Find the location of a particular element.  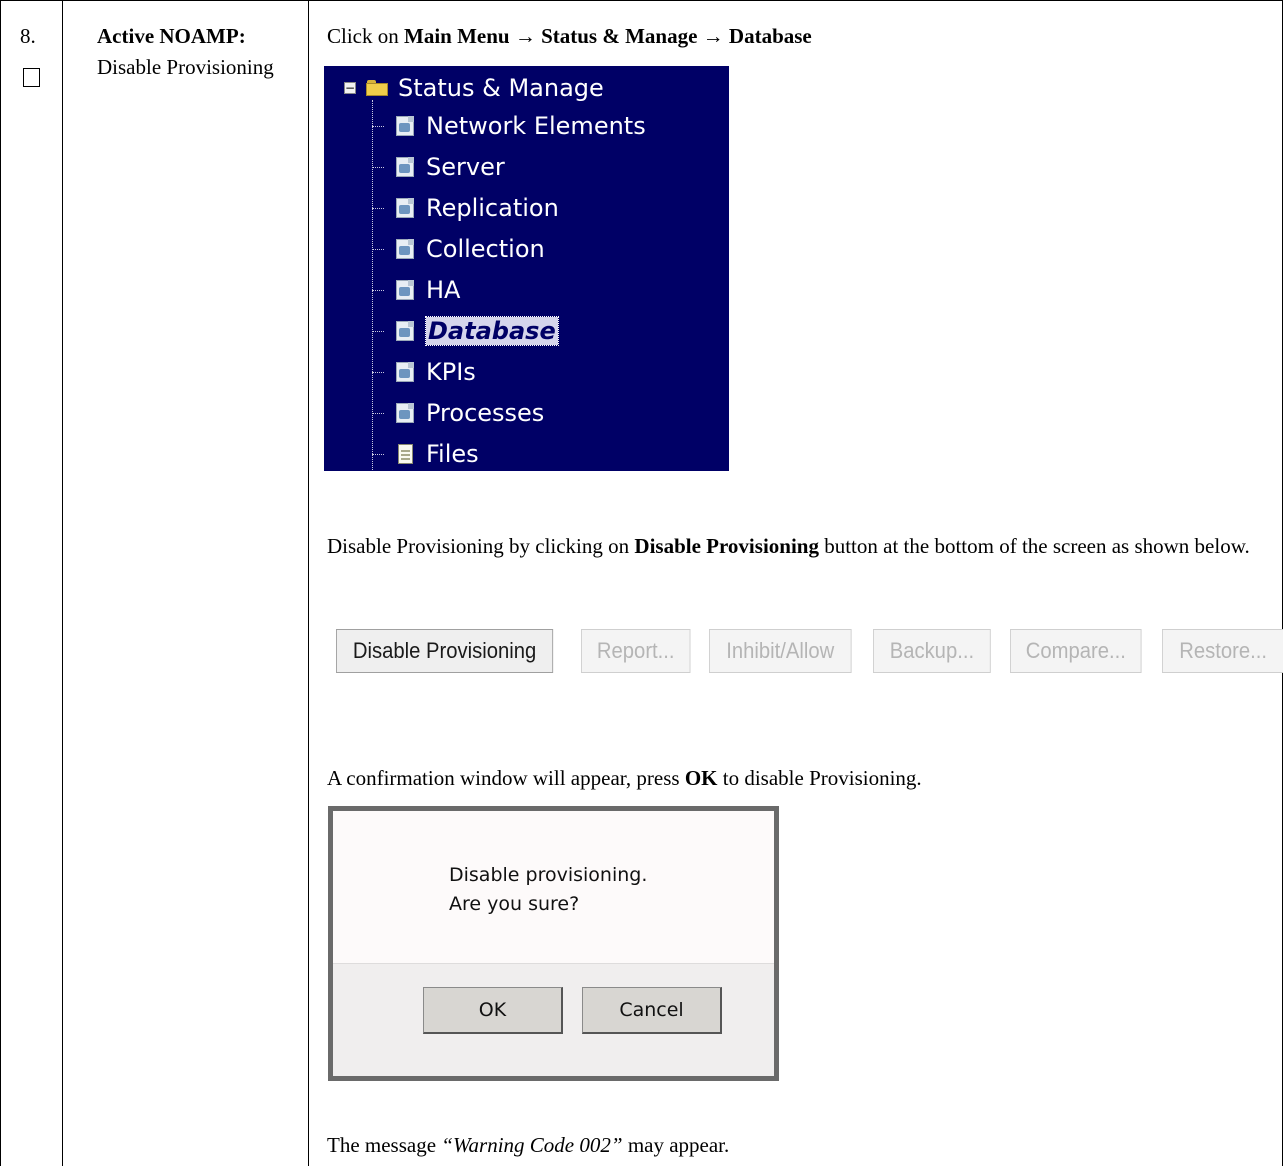

tree-item-label: HA is located at coordinates (443, 290).